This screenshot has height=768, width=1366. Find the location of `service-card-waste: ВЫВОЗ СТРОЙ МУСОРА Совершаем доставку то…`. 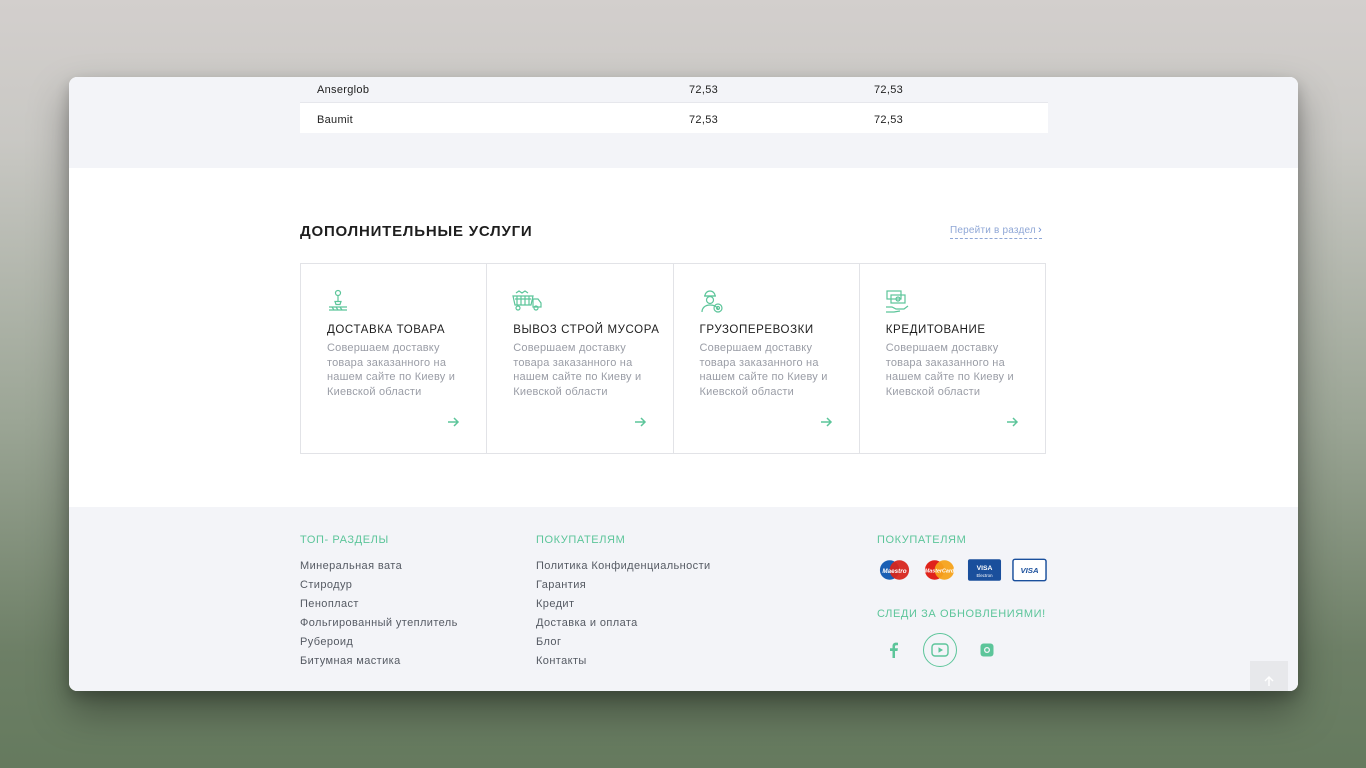

service-card-waste: ВЫВОЗ СТРОЙ МУСОРА Совершаем доставку то… is located at coordinates (580, 358).